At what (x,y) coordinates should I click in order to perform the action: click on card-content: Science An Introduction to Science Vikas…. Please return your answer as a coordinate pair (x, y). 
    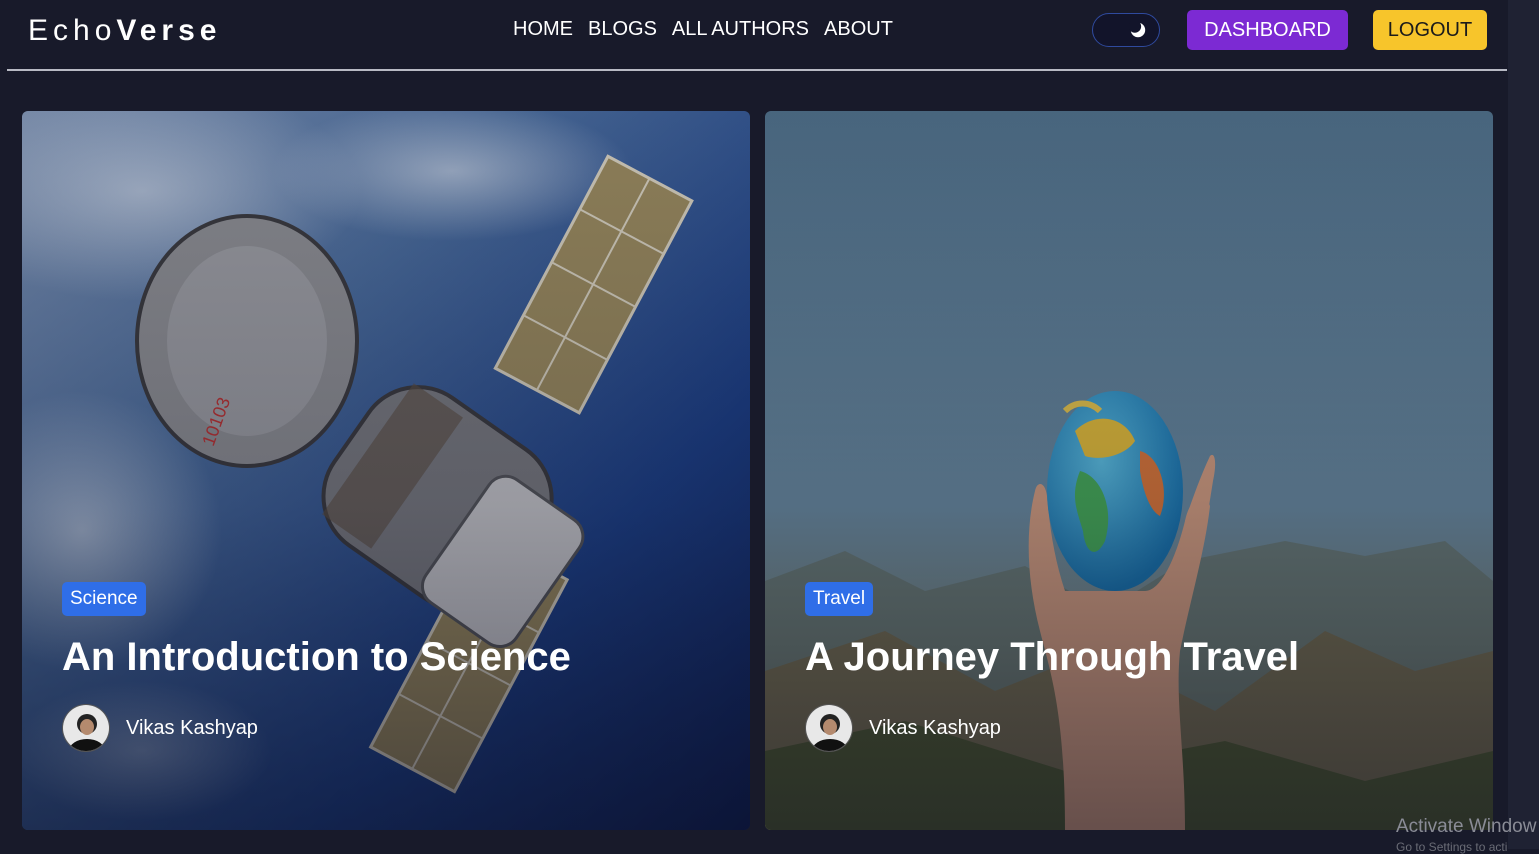
    Looking at the image, I should click on (392, 667).